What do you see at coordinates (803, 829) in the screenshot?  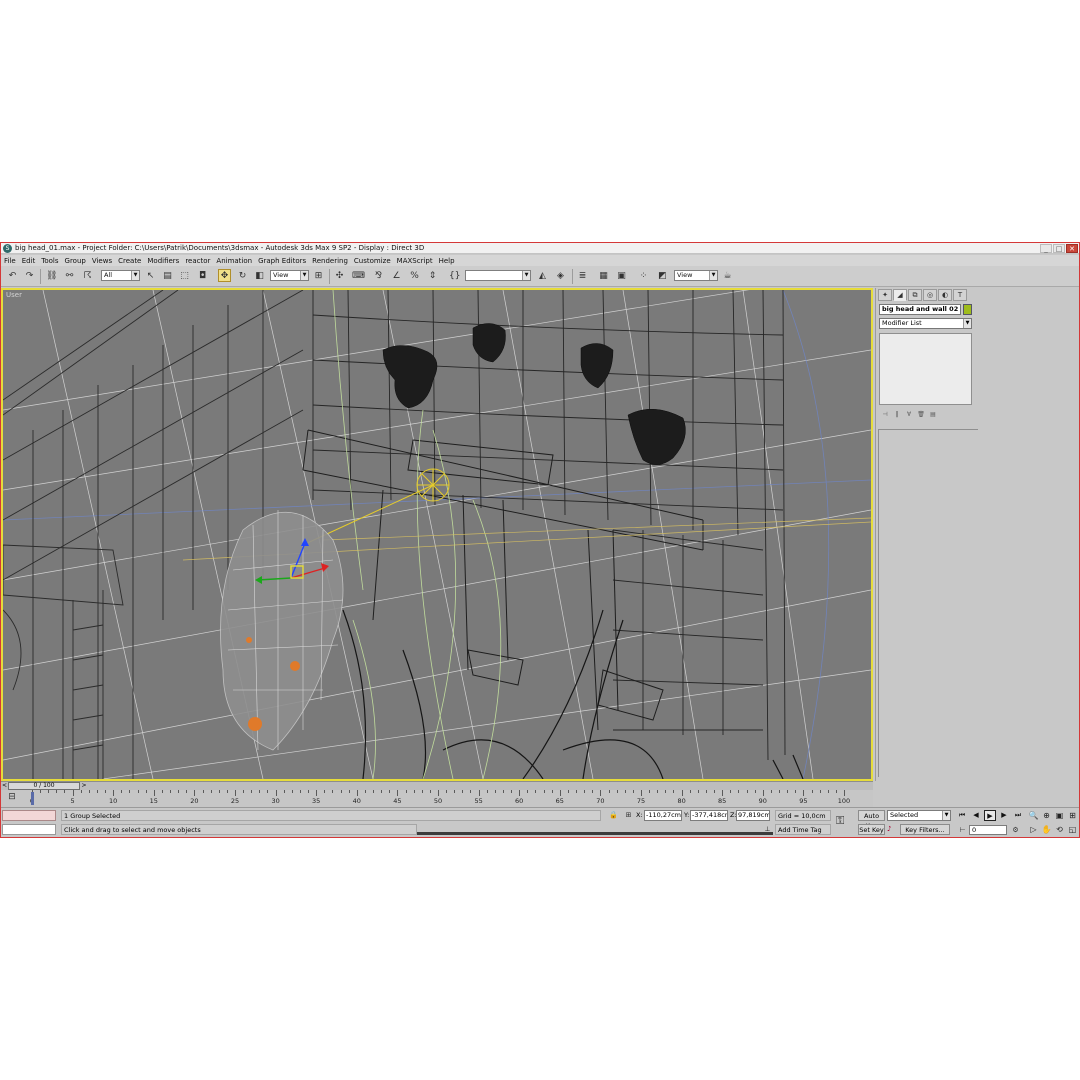 I see `add-time-tag-button: Add Time Tag` at bounding box center [803, 829].